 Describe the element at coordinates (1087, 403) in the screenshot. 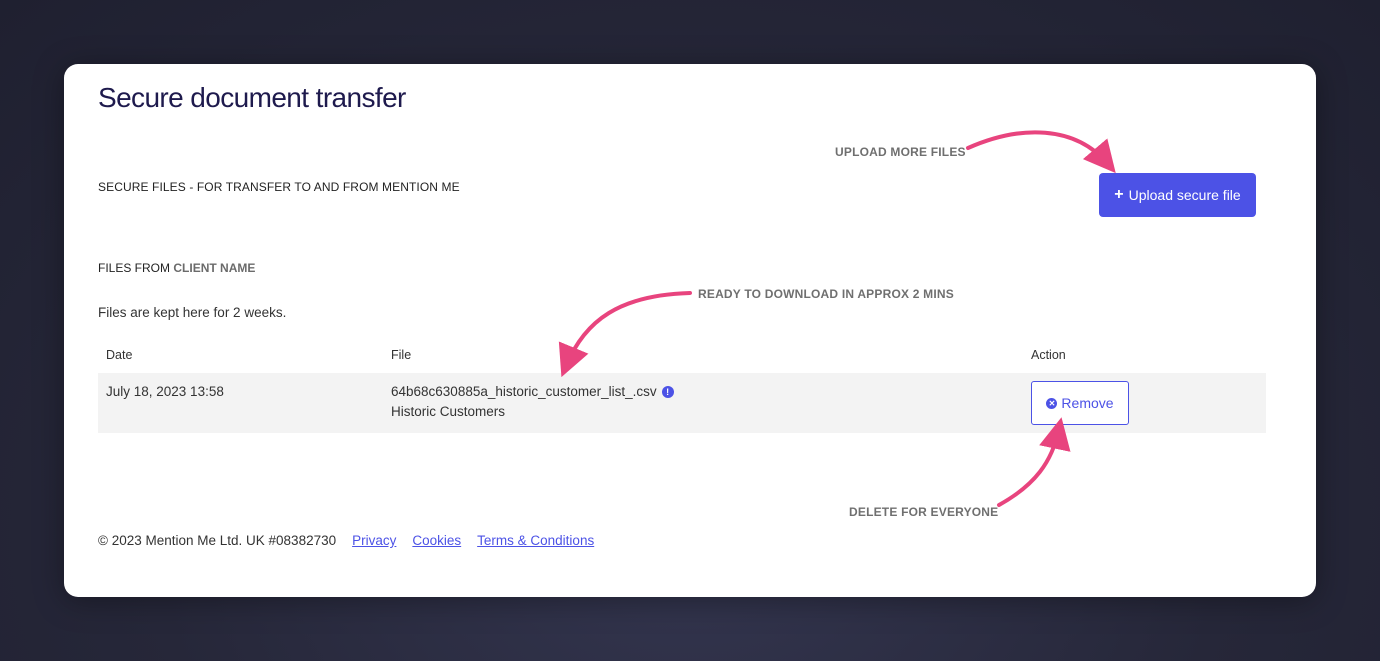

I see `remove-button-label: Remove` at that location.